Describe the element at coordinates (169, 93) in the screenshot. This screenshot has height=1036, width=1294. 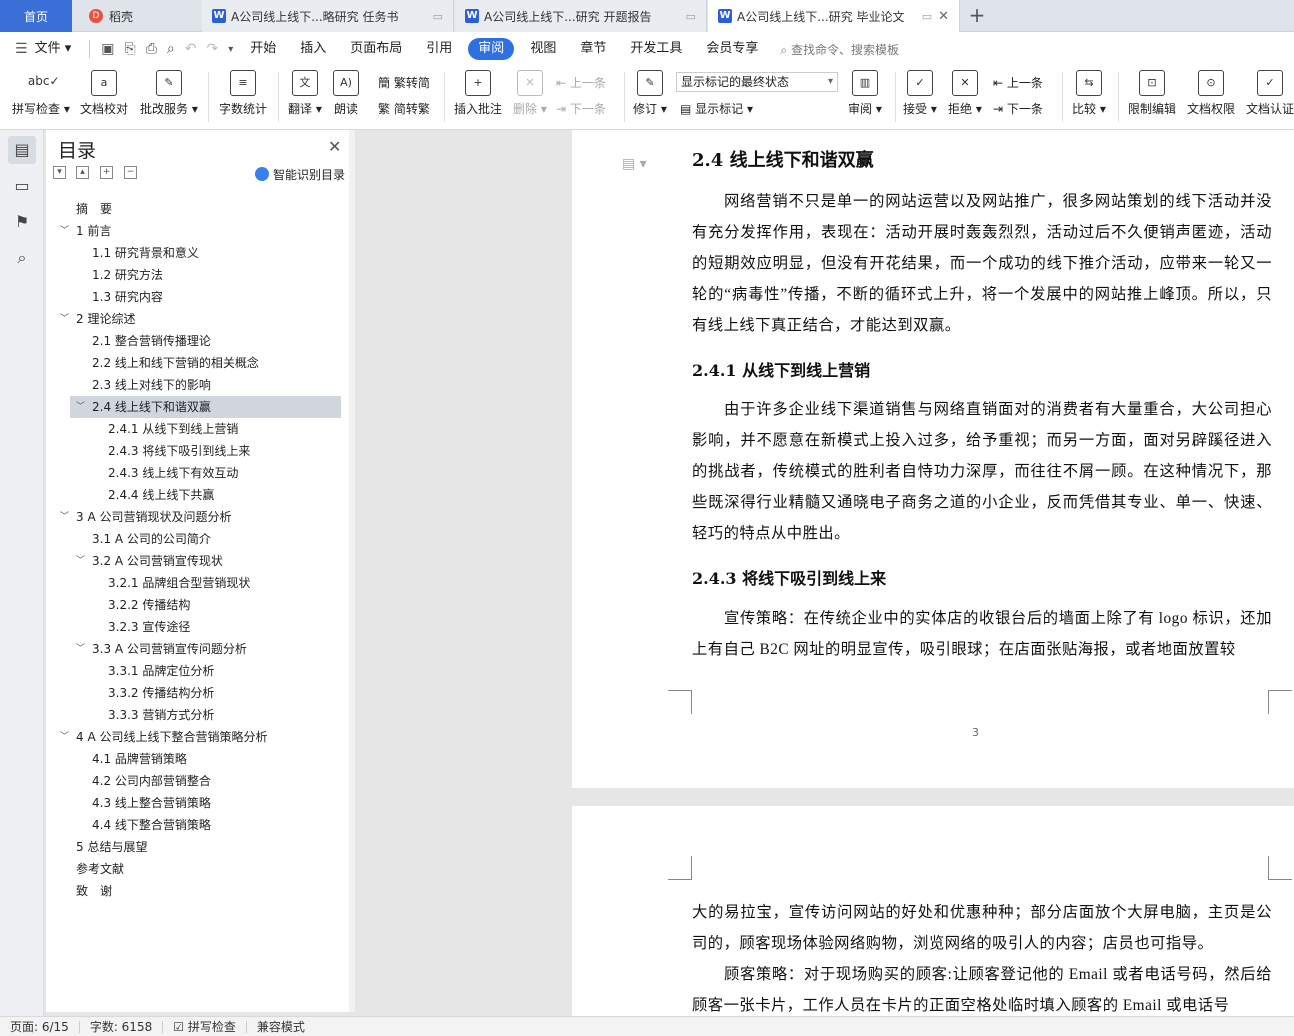
I see `correction-service-button: ✎ 批改服务 ▾` at that location.